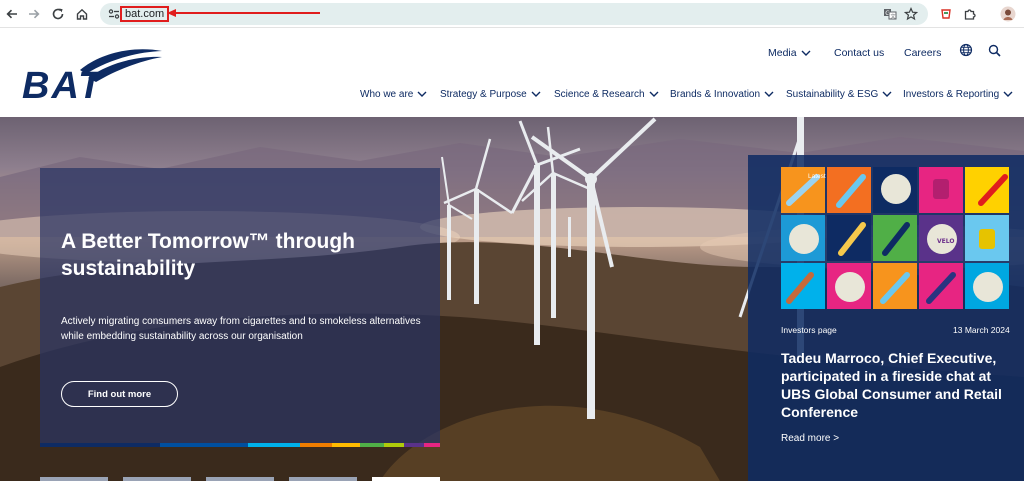  I want to click on util-nav-media: Media, so click(789, 53).